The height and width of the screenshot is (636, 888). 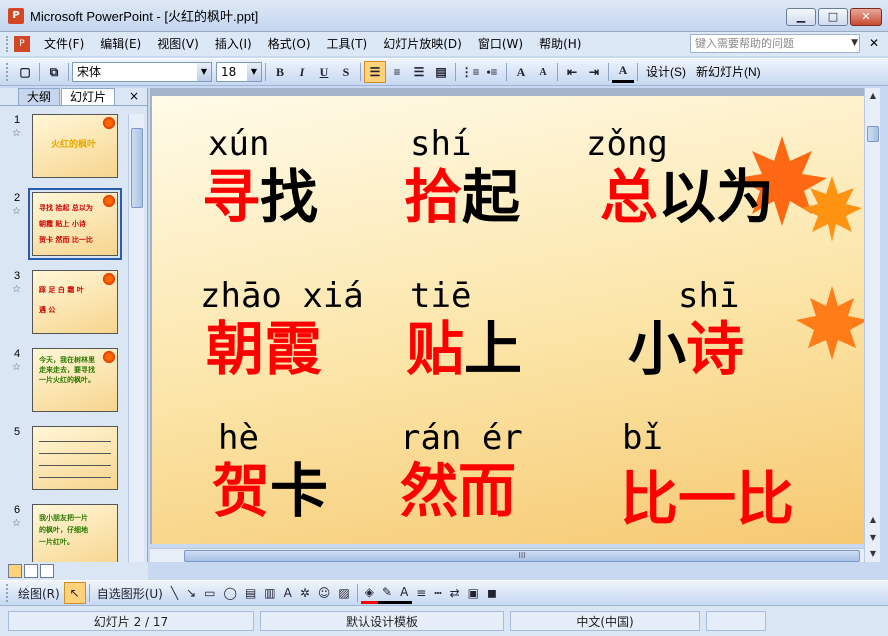 What do you see at coordinates (473, 593) in the screenshot?
I see `shadow-style-icon: ▣` at bounding box center [473, 593].